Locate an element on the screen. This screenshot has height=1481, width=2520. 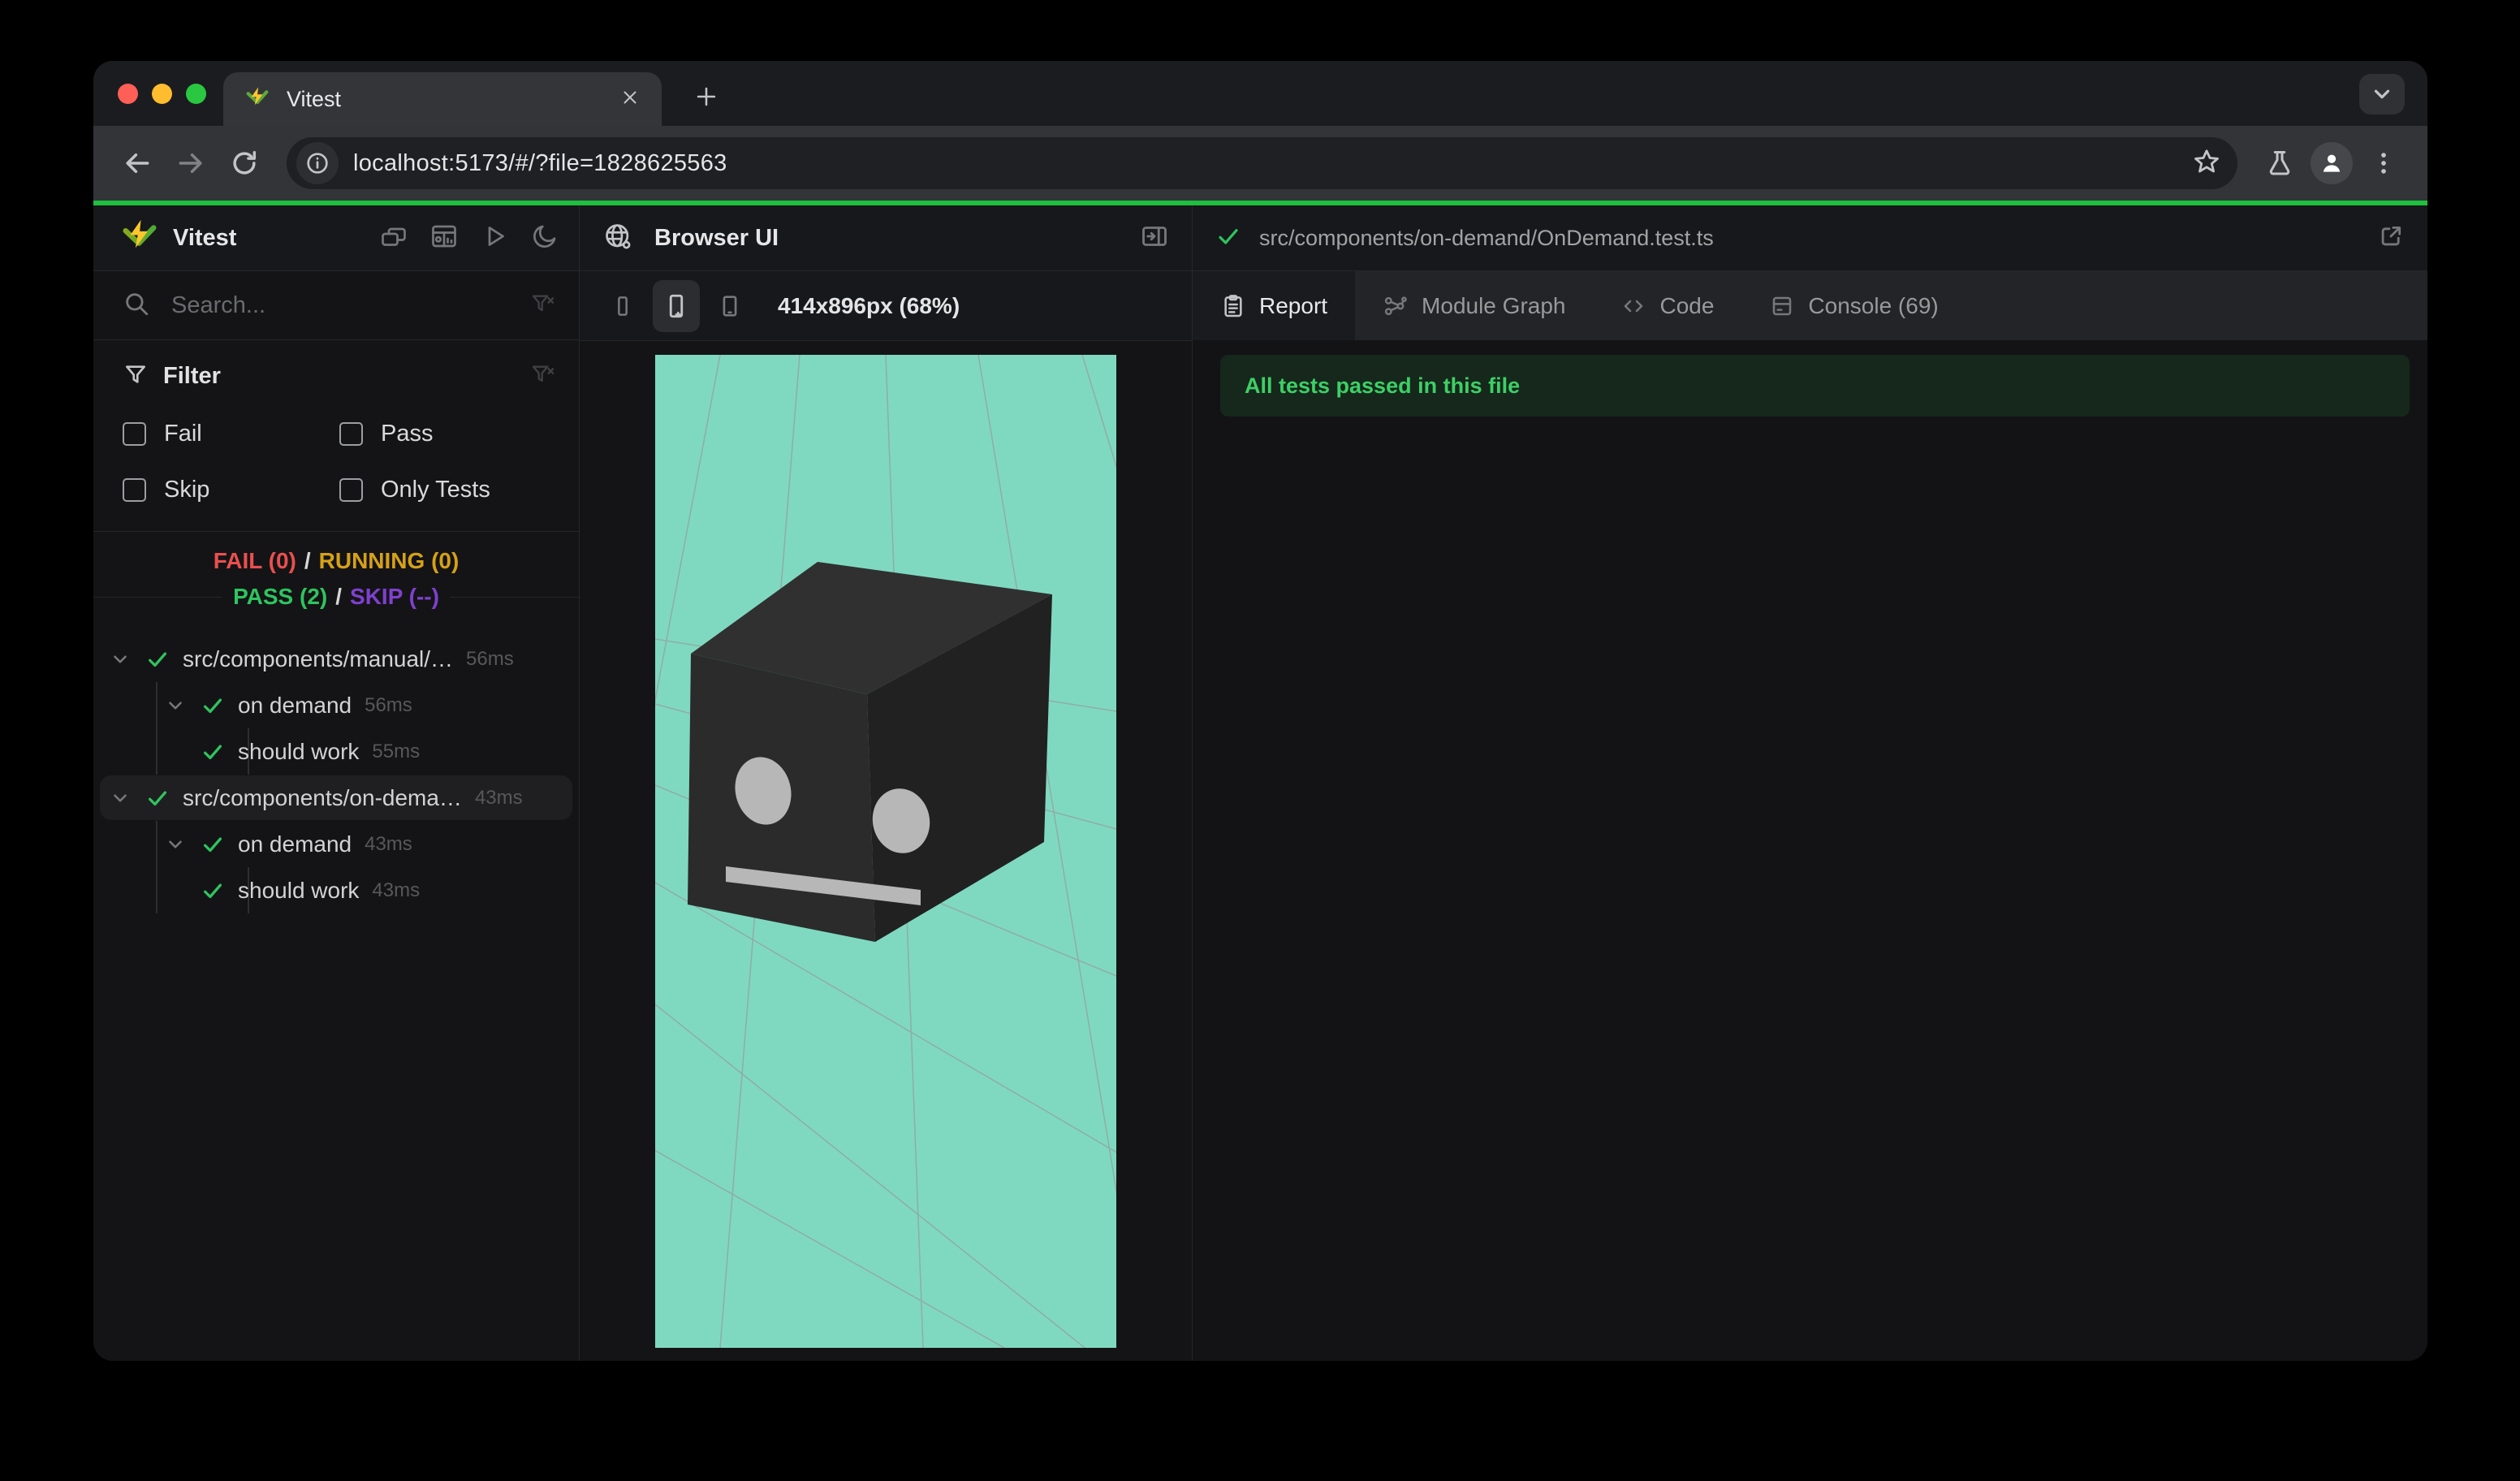
browser-tab: Vitest is located at coordinates (442, 99).